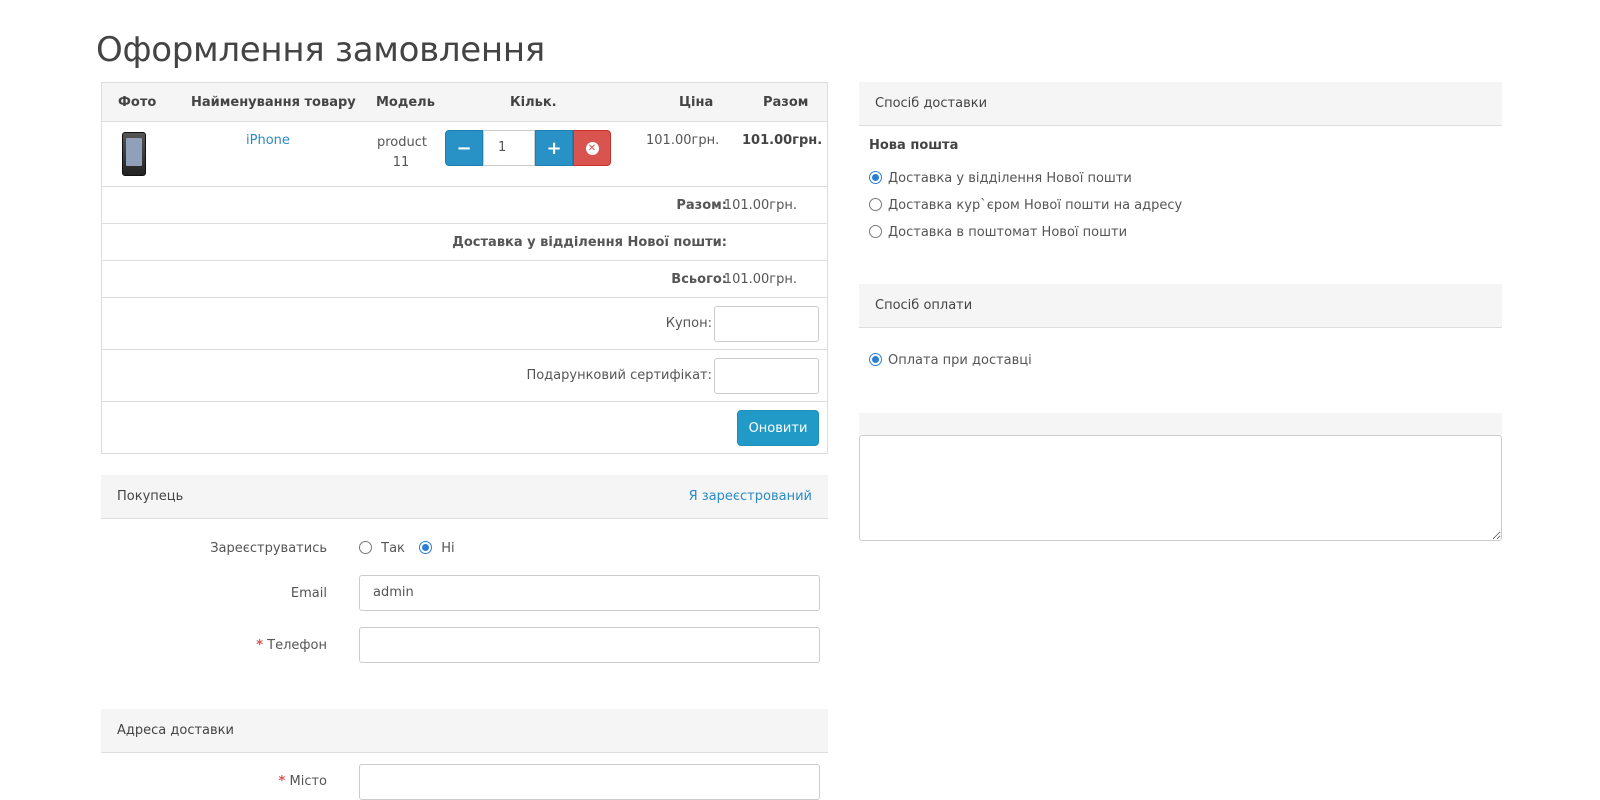 The width and height of the screenshot is (1600, 800). What do you see at coordinates (924, 305) in the screenshot?
I see `payment-panel-title: Спосіб оплати` at bounding box center [924, 305].